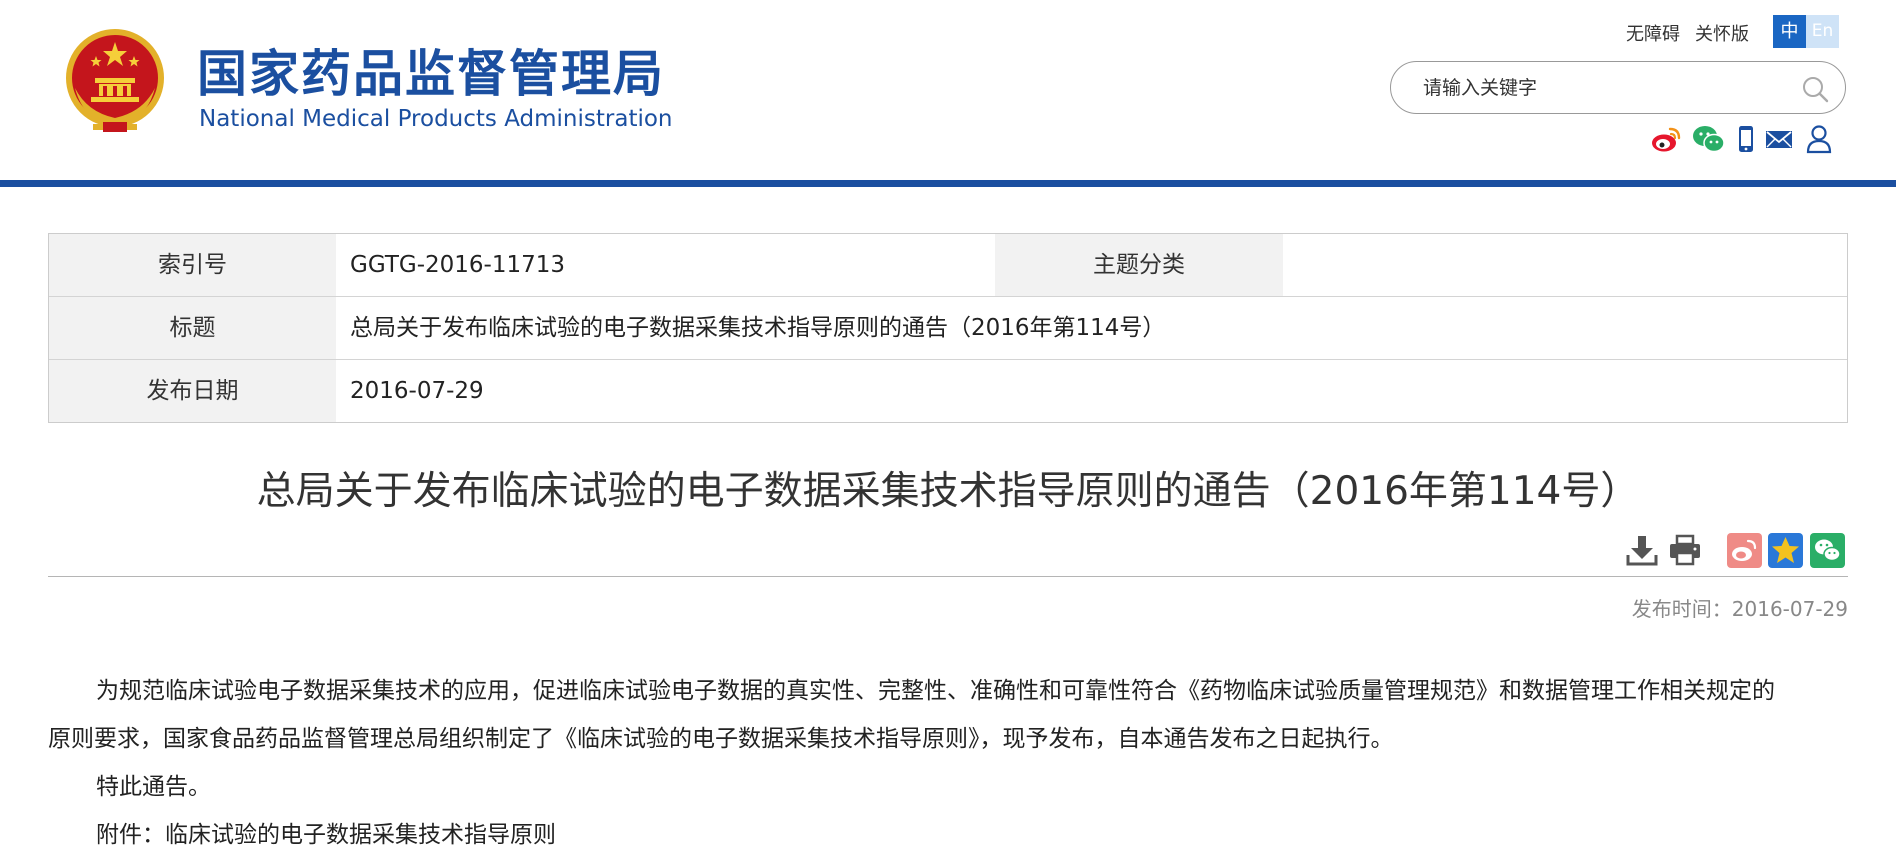  What do you see at coordinates (1789, 31) in the screenshot?
I see `language-zh-button: 中` at bounding box center [1789, 31].